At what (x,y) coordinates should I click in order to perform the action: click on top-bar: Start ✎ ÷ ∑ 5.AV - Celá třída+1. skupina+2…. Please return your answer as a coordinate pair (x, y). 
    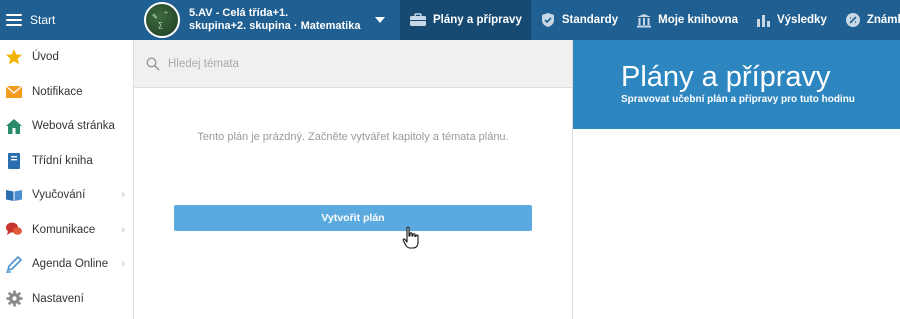
    Looking at the image, I should click on (450, 20).